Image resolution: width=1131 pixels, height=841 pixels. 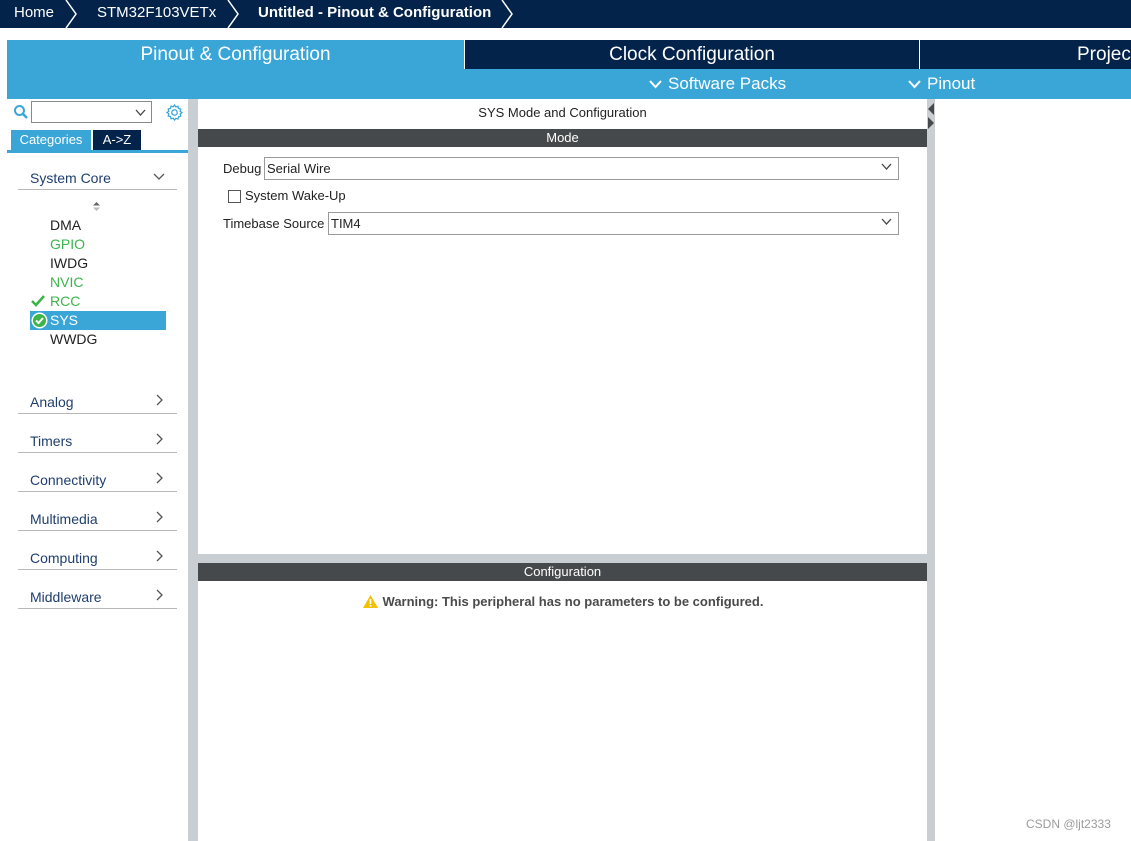 What do you see at coordinates (65, 225) in the screenshot?
I see `peripheral-dma: DMA` at bounding box center [65, 225].